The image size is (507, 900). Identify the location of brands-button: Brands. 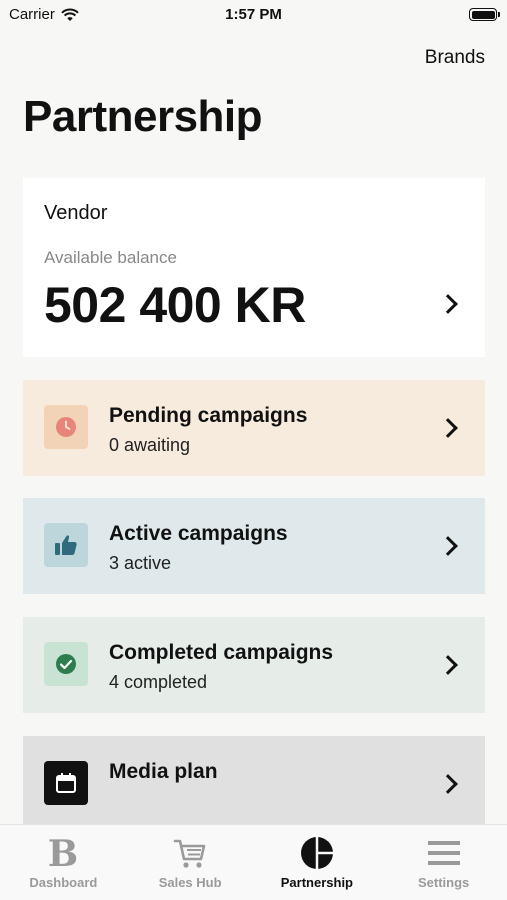
(455, 58).